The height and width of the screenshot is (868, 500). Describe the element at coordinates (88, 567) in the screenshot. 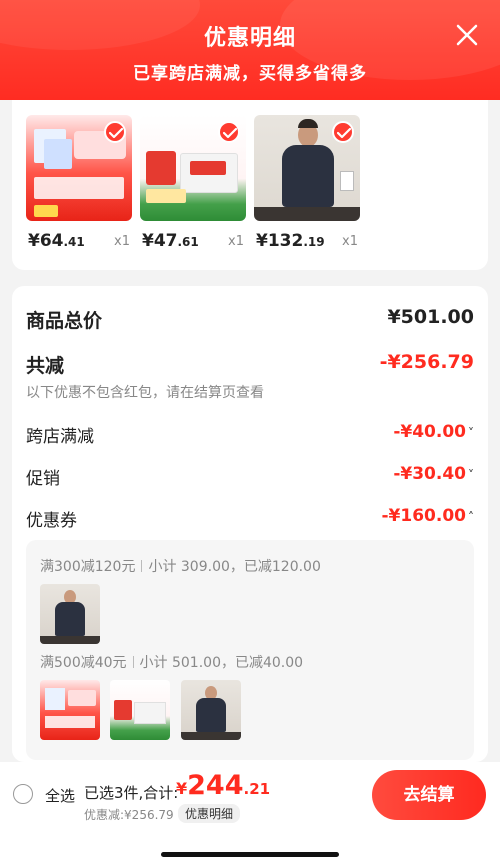

I see `coupon-rule: 满300减120元` at that location.